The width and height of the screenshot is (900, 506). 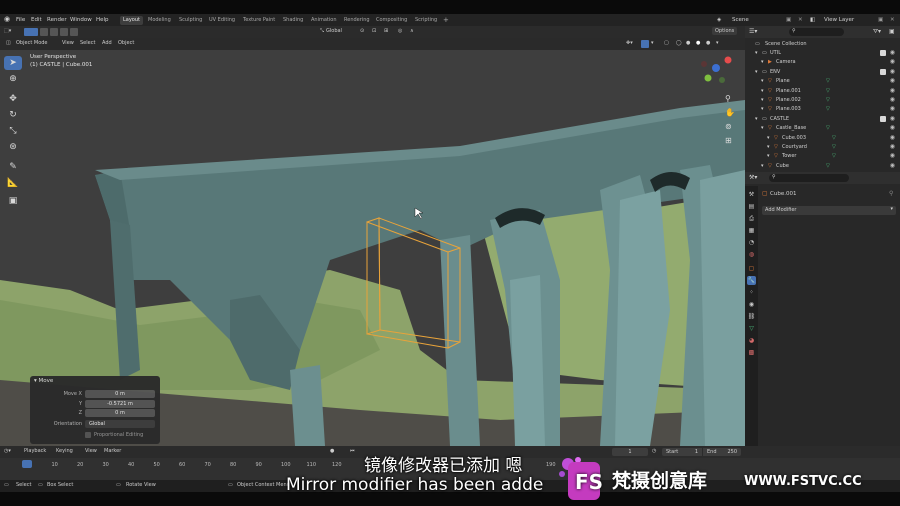 What do you see at coordinates (386, 31) in the screenshot?
I see `snap-target-icon: ⊞` at bounding box center [386, 31].